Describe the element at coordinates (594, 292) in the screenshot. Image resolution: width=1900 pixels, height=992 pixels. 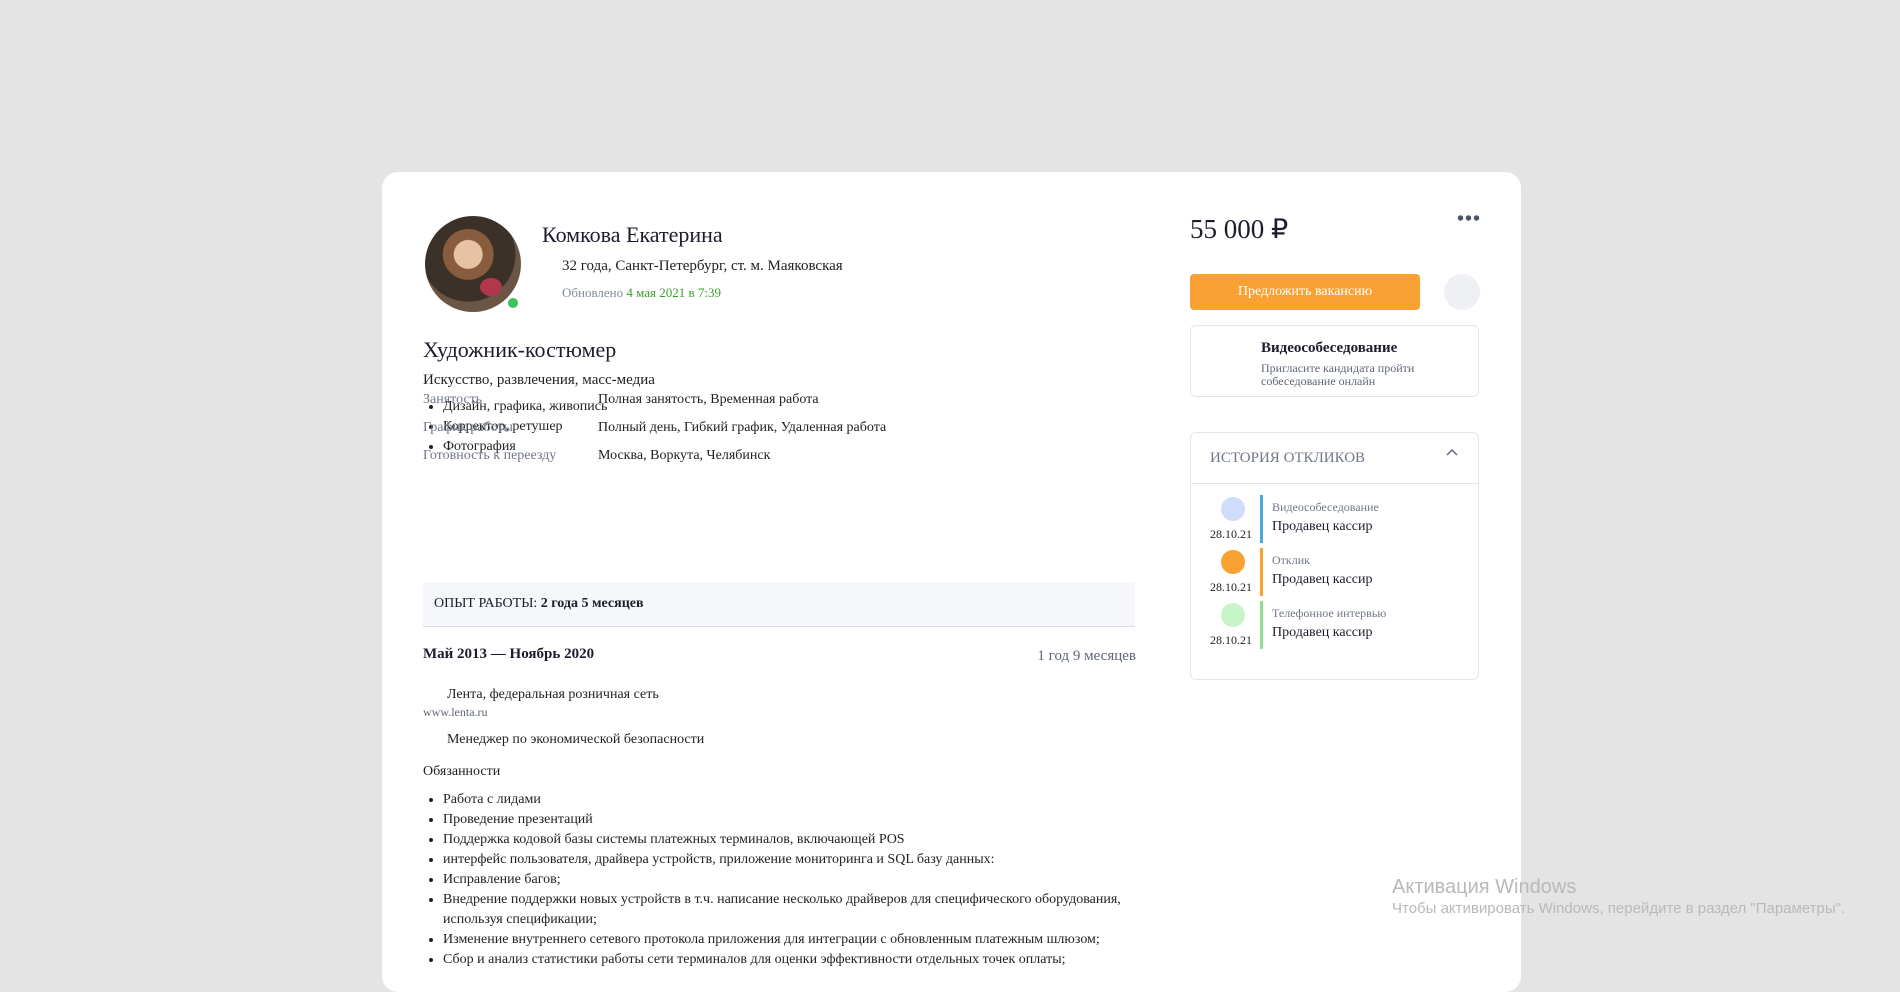
I see `updated-prefix: Обновлено` at that location.